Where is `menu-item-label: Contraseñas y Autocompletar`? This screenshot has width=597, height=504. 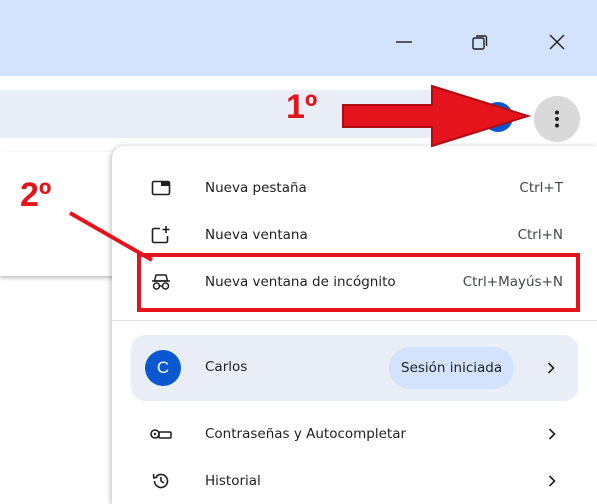 menu-item-label: Contraseñas y Autocompletar is located at coordinates (306, 434).